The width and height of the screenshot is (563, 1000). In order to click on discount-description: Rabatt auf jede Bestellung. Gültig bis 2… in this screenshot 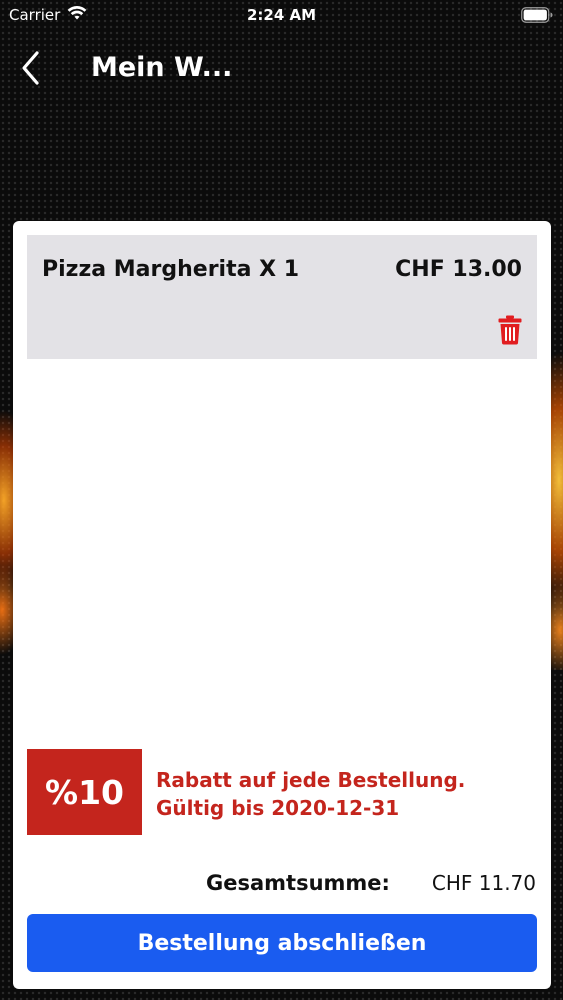, I will do `click(310, 794)`.